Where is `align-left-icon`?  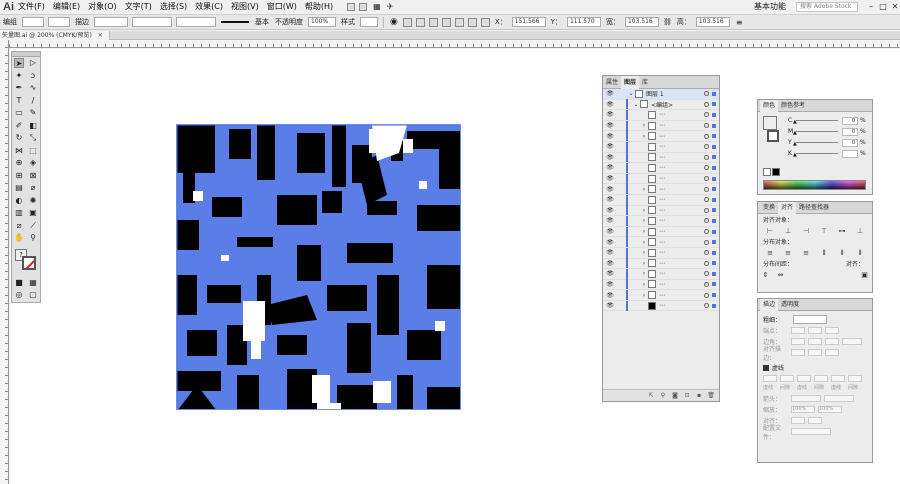 align-left-icon is located at coordinates (407, 22).